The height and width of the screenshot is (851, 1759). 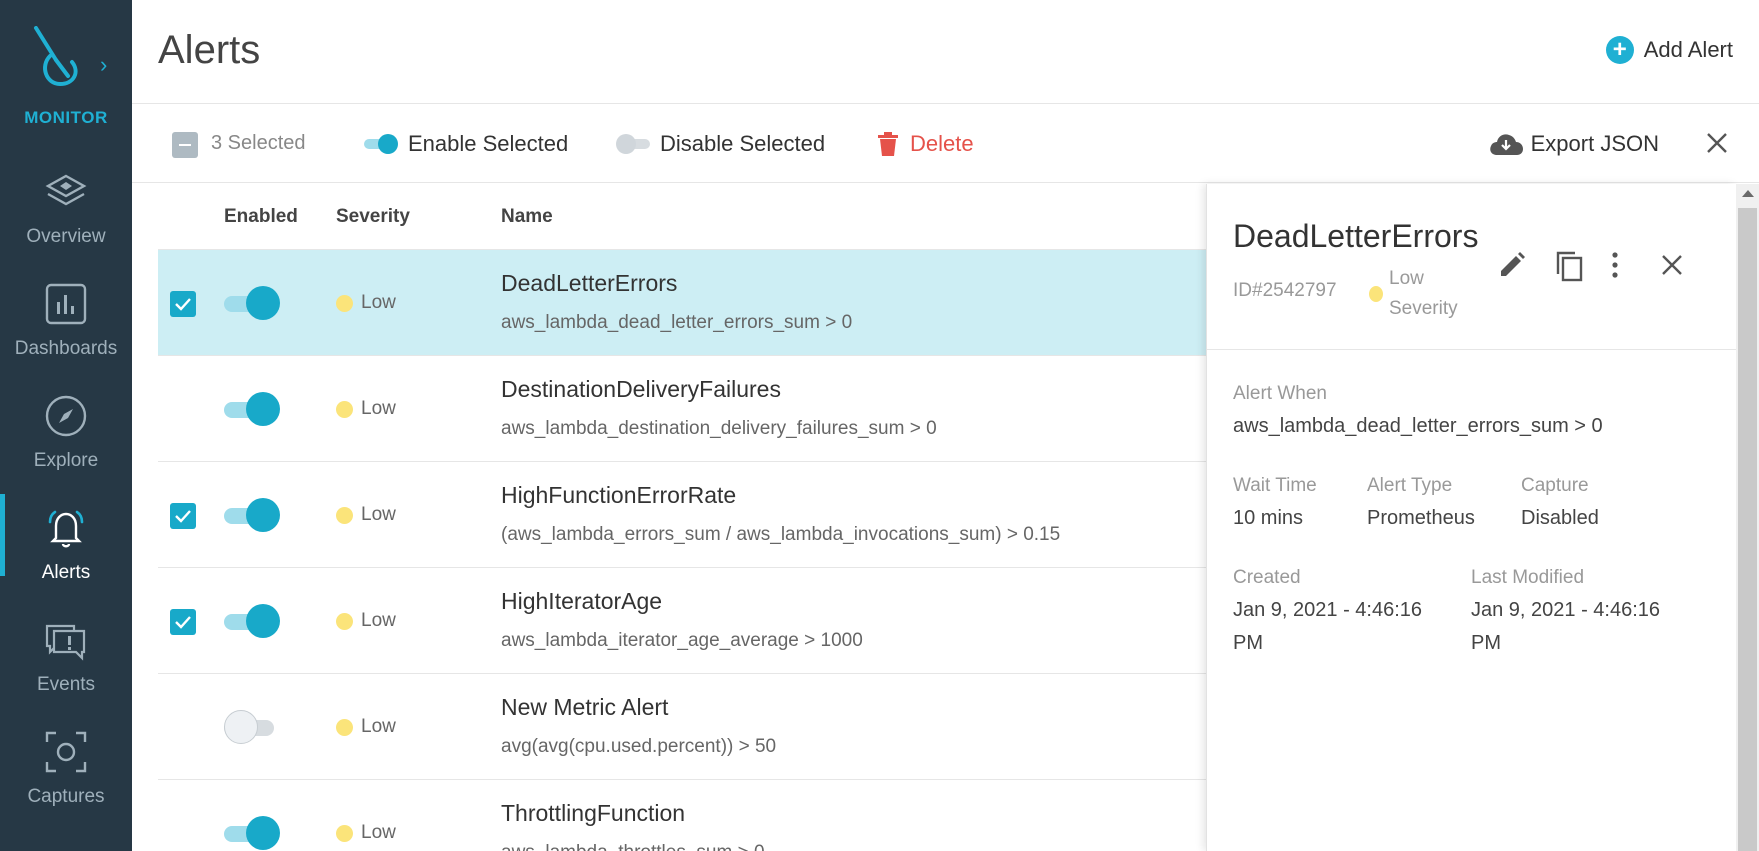 I want to click on created-label: Created, so click(x=1267, y=577).